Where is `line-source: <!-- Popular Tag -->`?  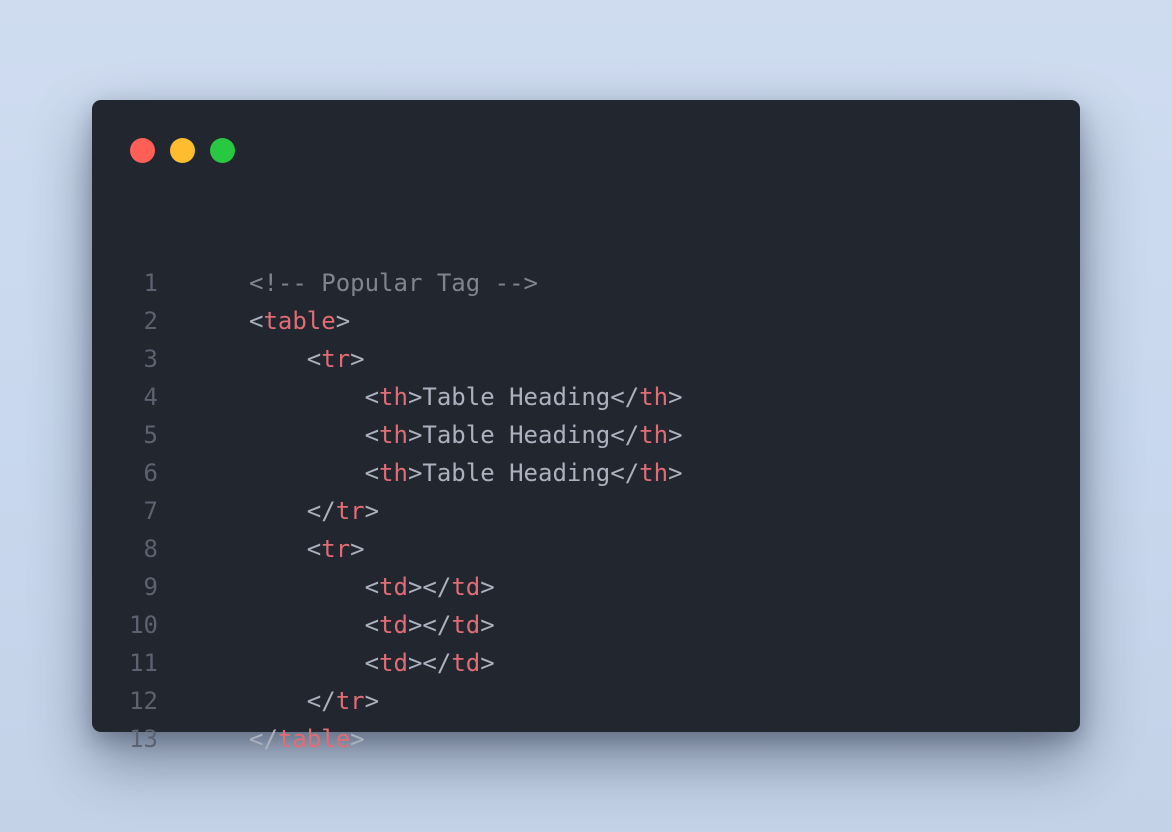 line-source: <!-- Popular Tag --> is located at coordinates (393, 283).